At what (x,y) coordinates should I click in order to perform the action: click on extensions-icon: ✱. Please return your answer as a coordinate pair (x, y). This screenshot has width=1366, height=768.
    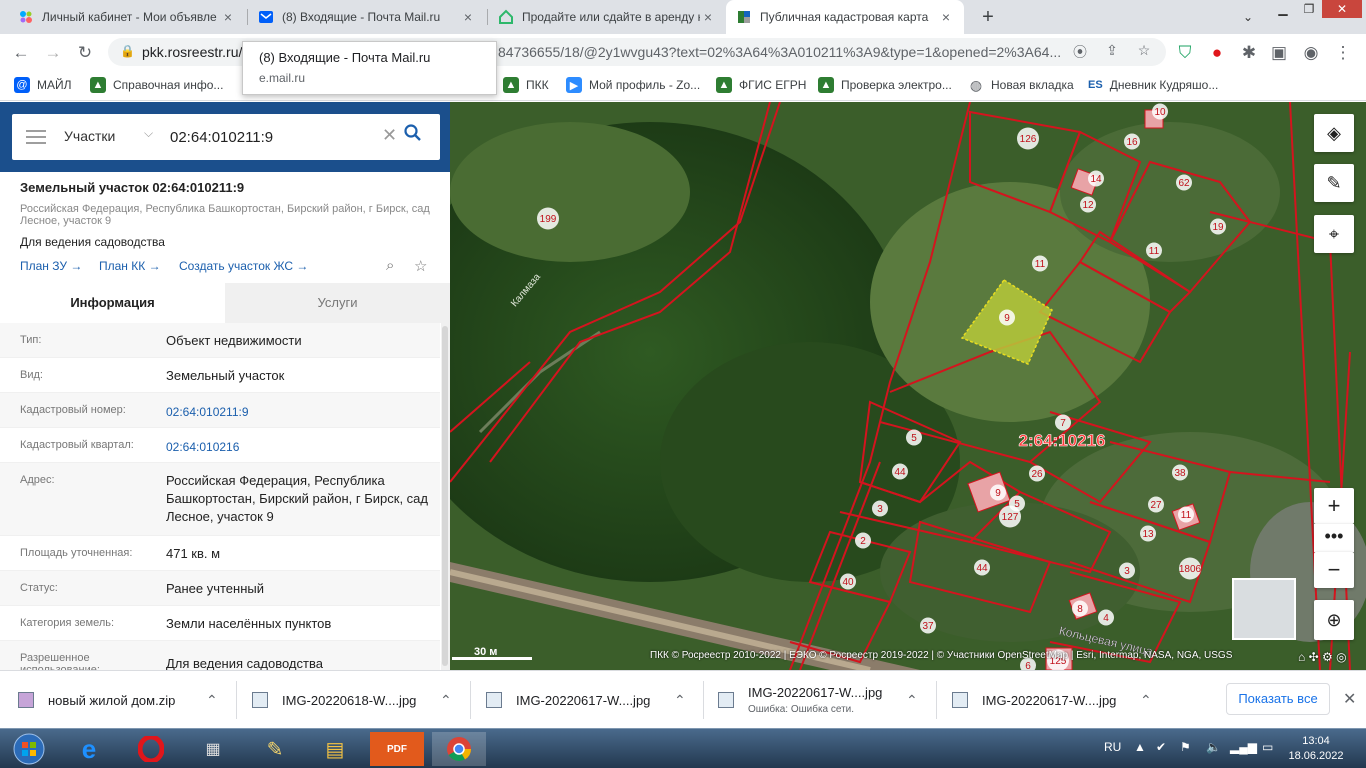
    Looking at the image, I should click on (1249, 53).